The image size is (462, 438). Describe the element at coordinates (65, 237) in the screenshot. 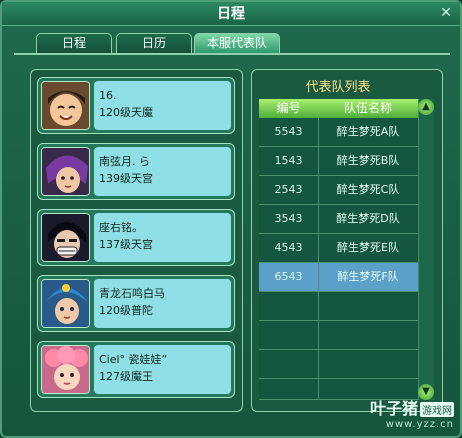

I see `avatar-masked` at that location.